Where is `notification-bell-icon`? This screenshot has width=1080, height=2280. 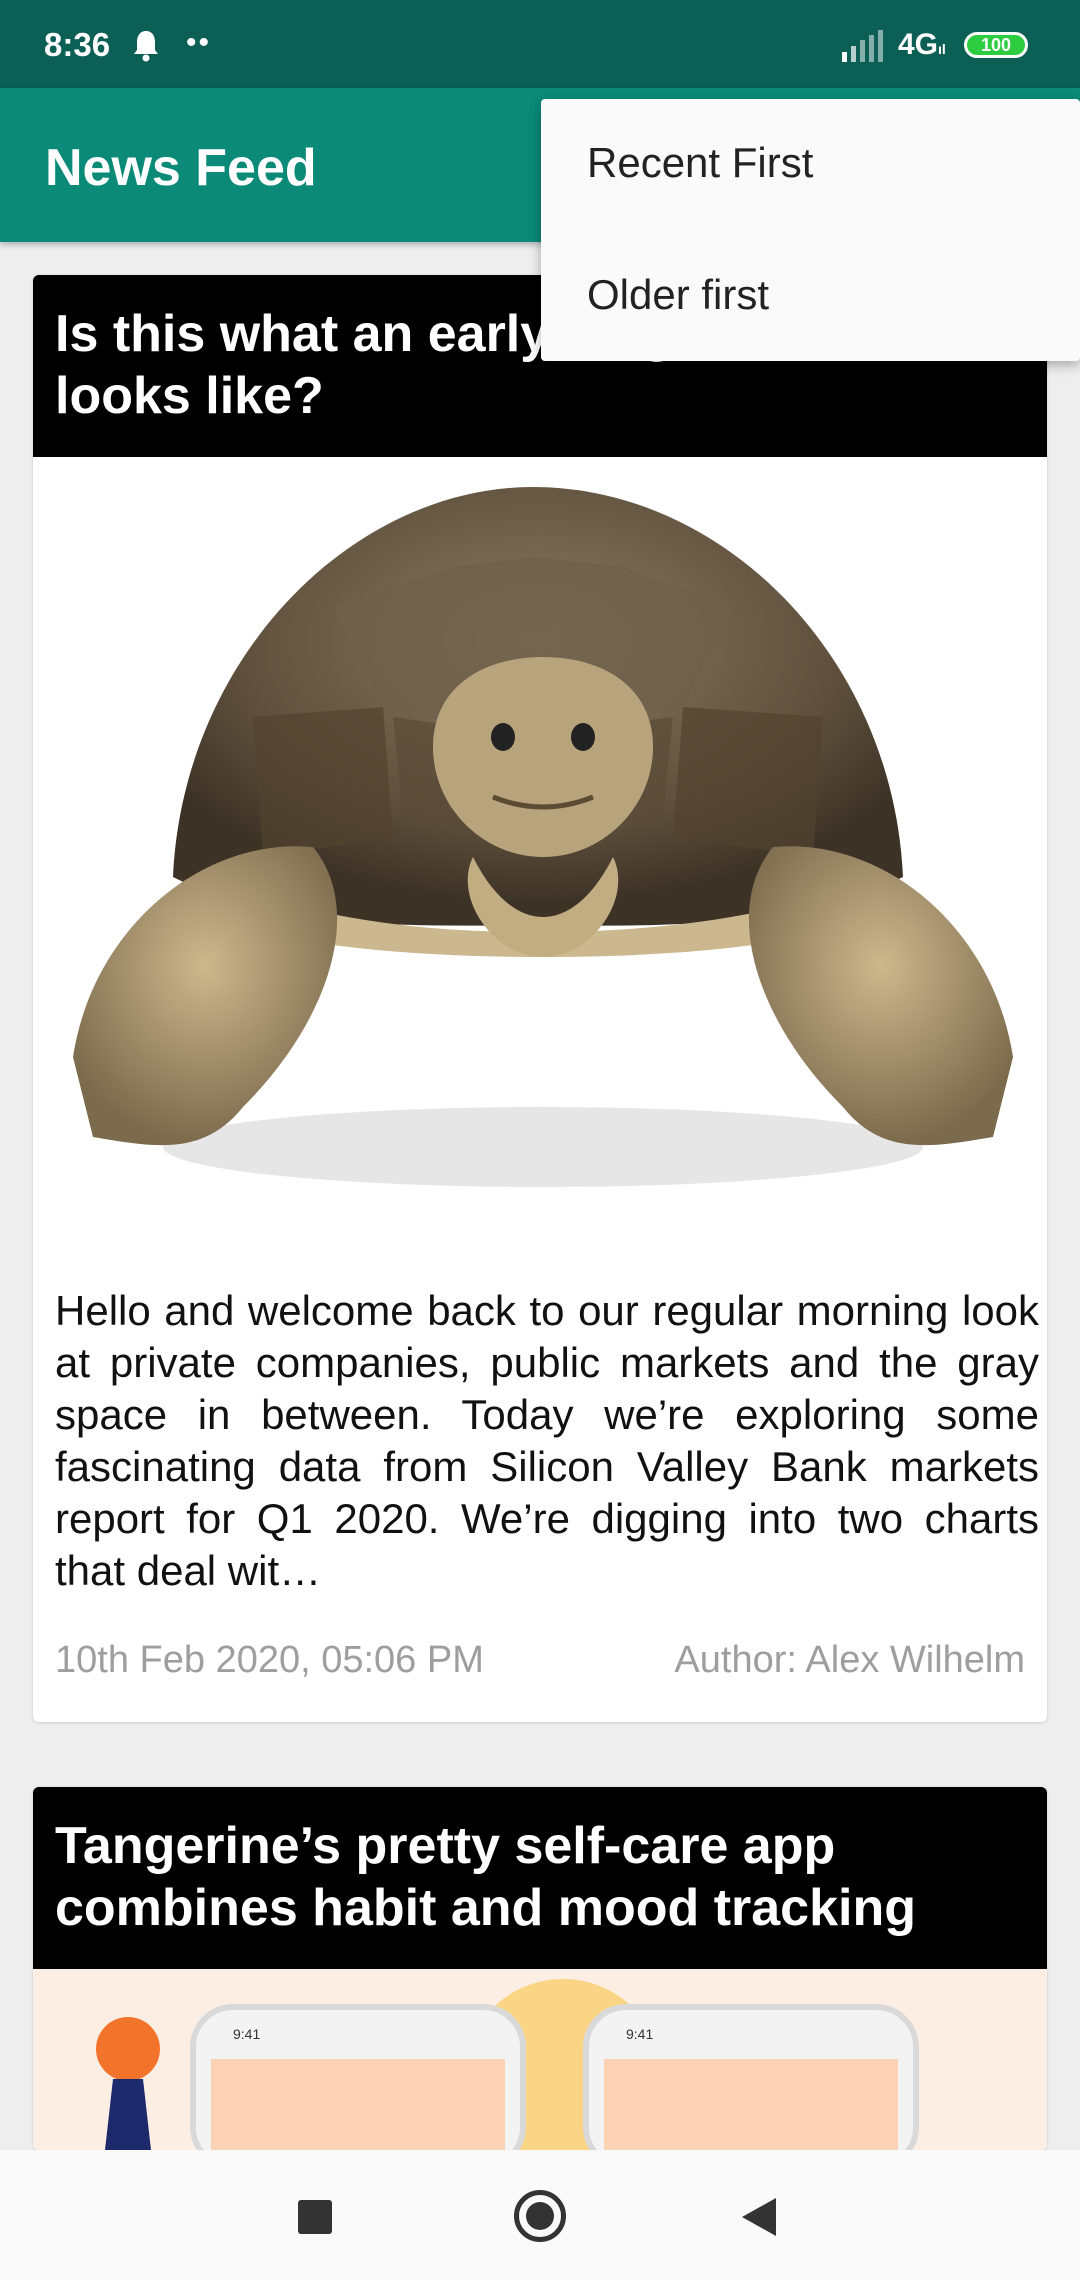 notification-bell-icon is located at coordinates (146, 46).